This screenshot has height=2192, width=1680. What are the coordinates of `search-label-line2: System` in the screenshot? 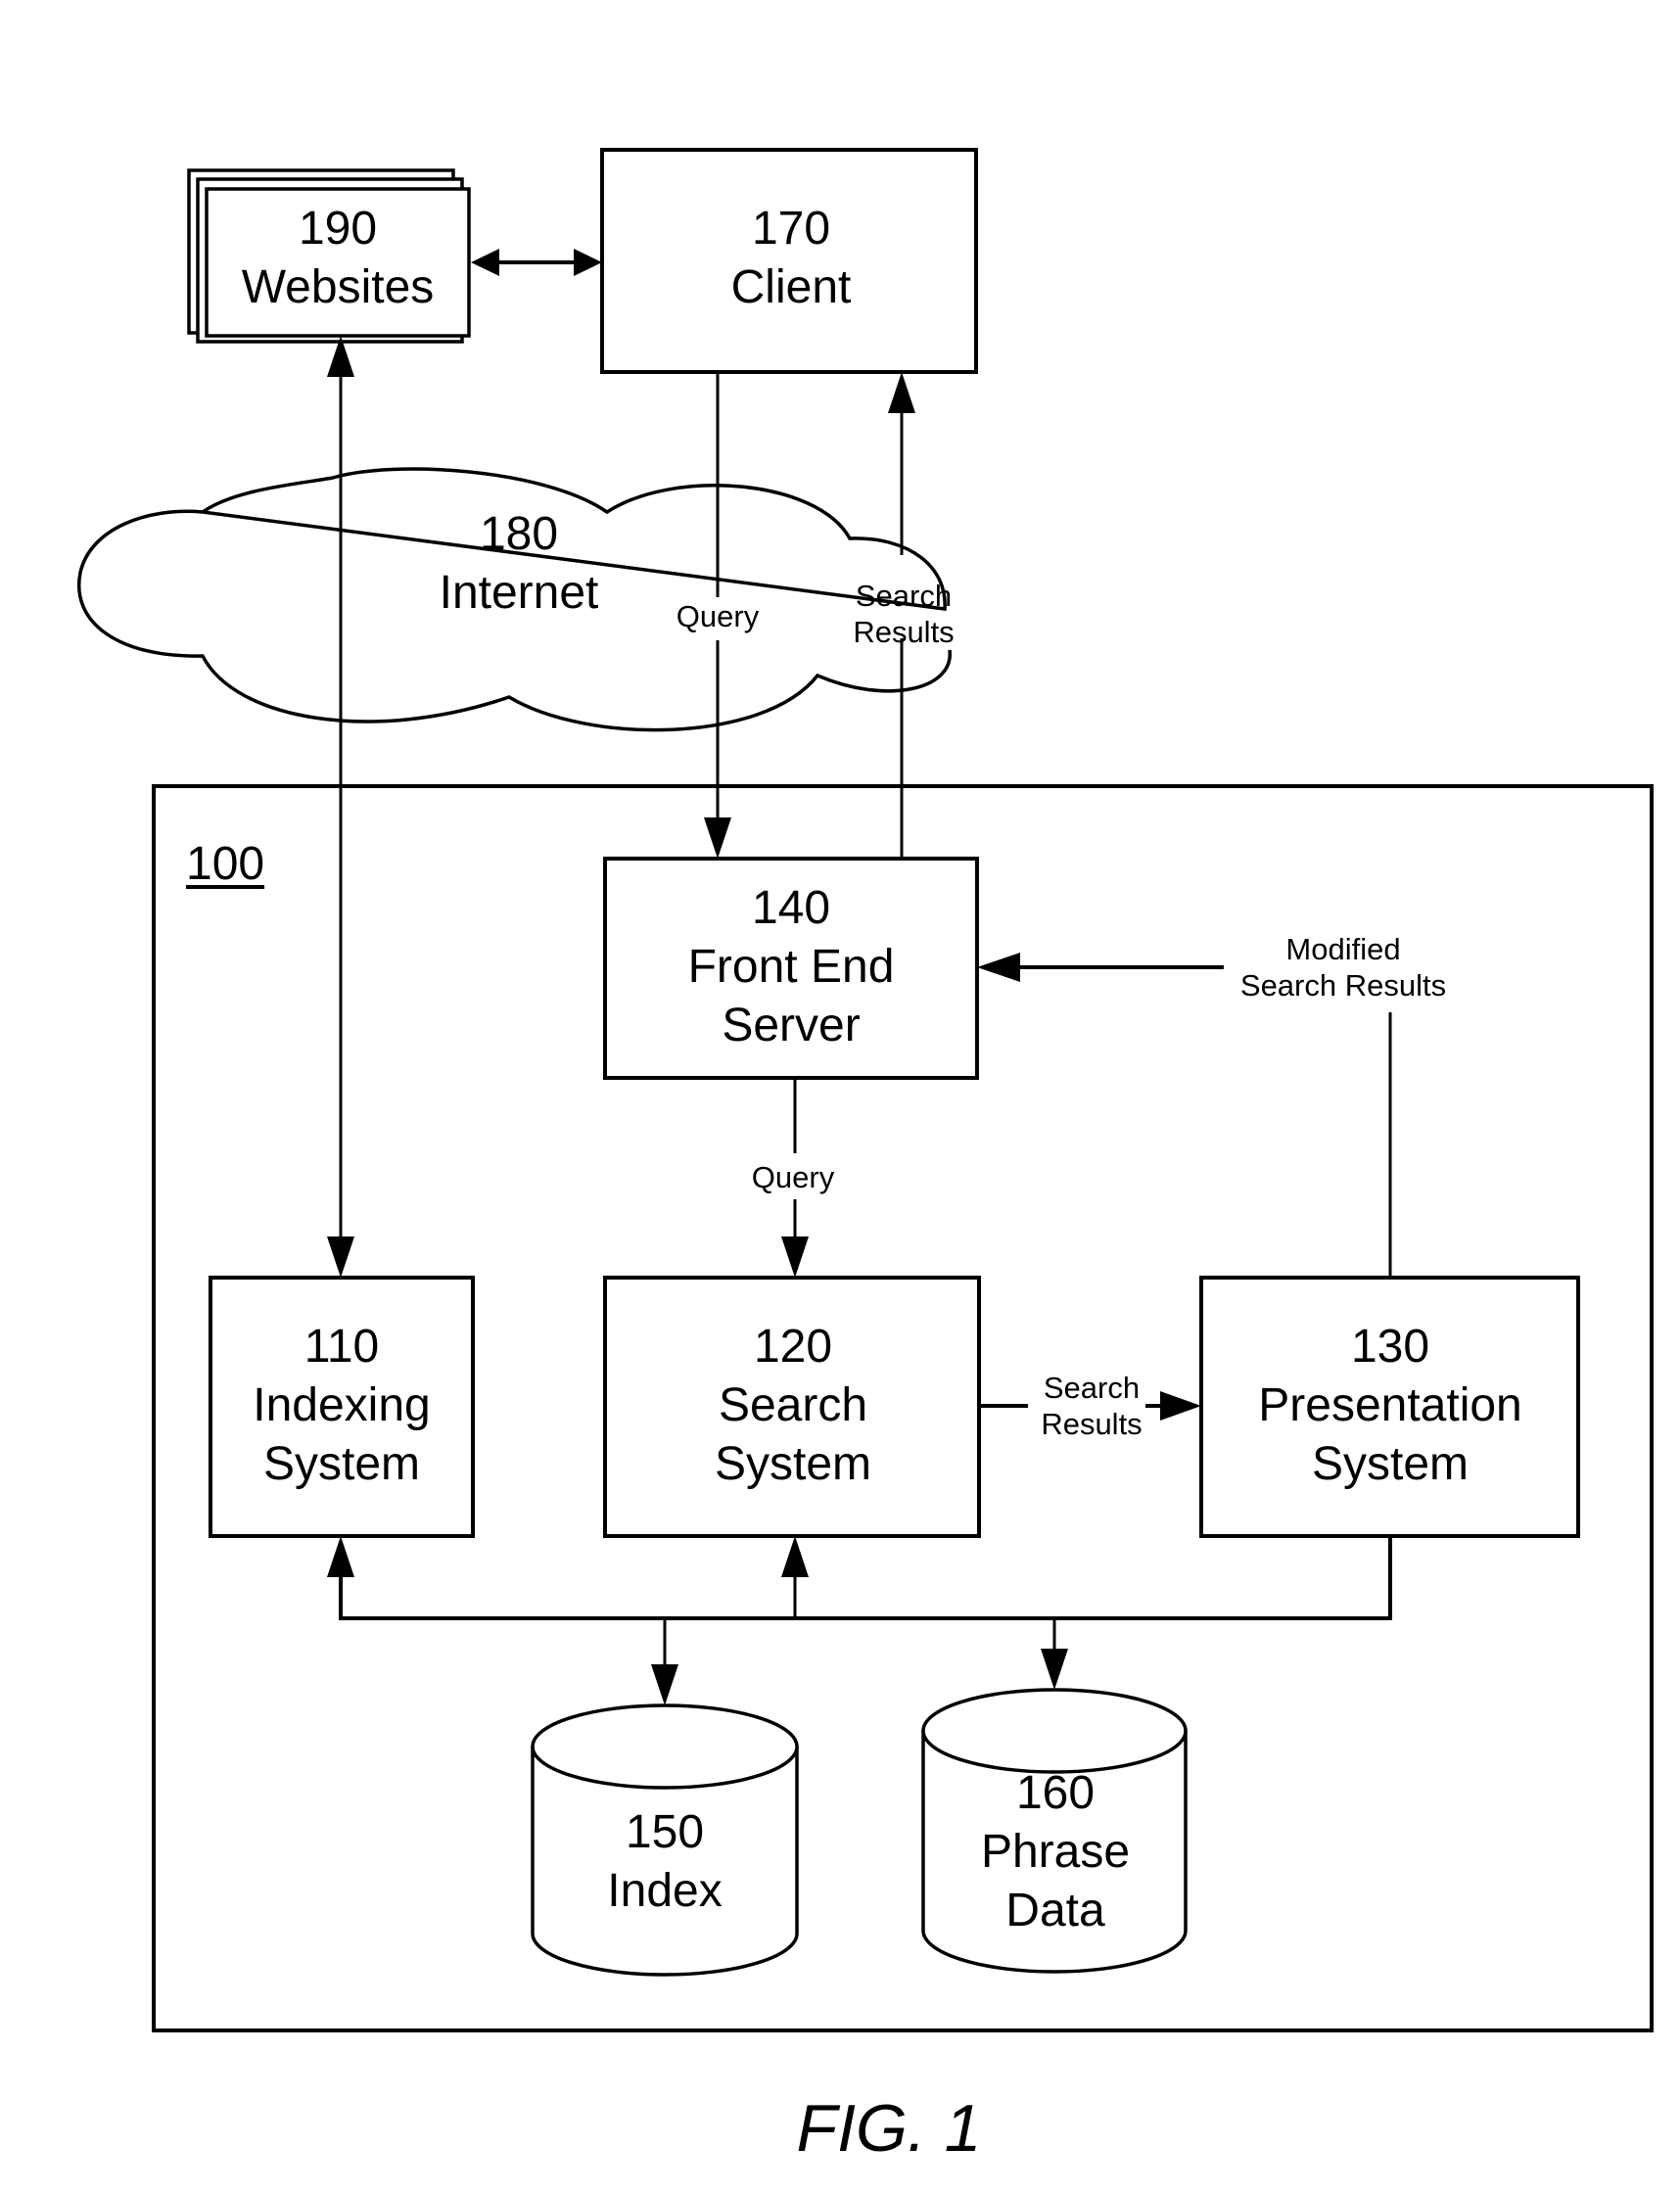 It's located at (793, 1464).